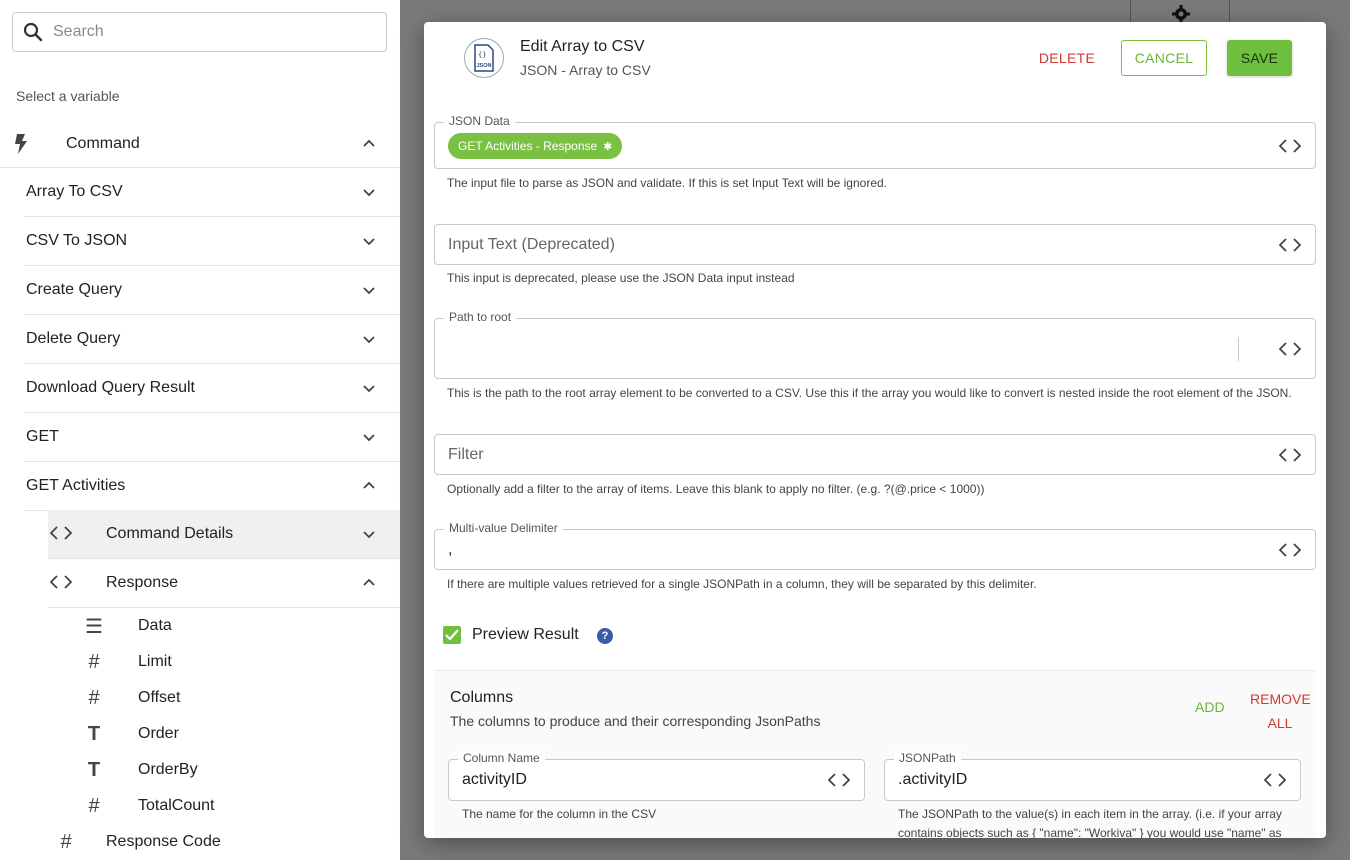 The image size is (1350, 860). What do you see at coordinates (241, 770) in the screenshot?
I see `sidebar-leaf-orderby: T OrderBy` at bounding box center [241, 770].